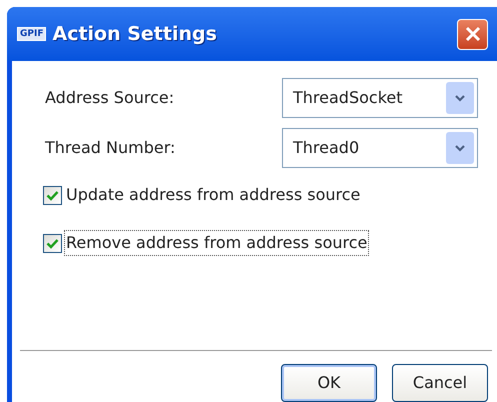  What do you see at coordinates (347, 98) in the screenshot?
I see `dropdown-value: ThreadSocket` at bounding box center [347, 98].